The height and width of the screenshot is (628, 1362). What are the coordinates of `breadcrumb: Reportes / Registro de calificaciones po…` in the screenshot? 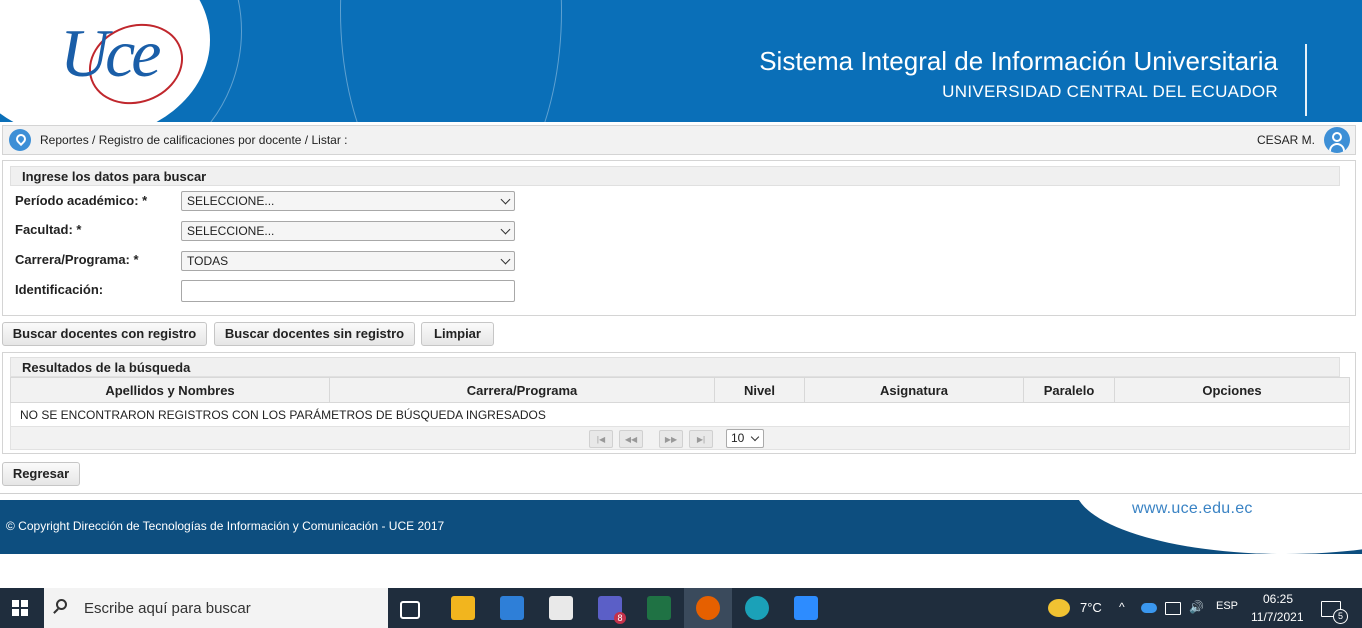 It's located at (194, 140).